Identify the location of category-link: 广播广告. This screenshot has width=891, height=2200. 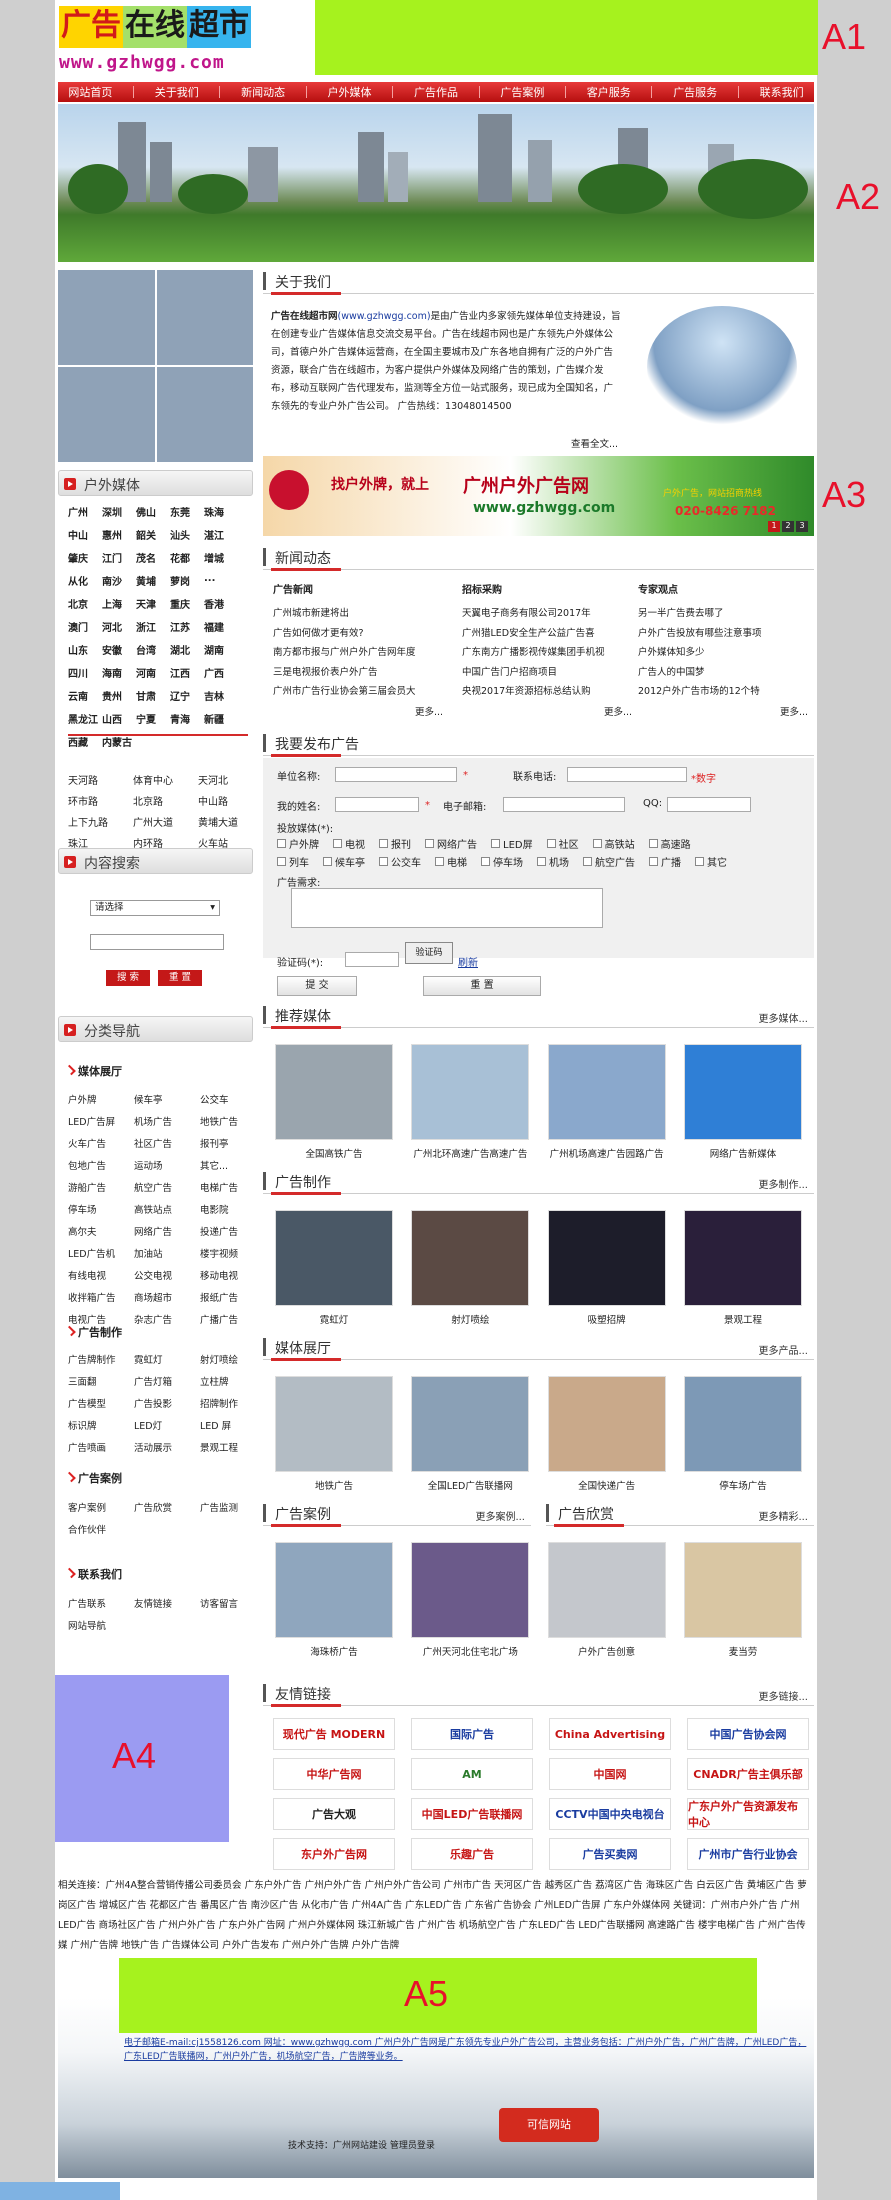
(230, 1319).